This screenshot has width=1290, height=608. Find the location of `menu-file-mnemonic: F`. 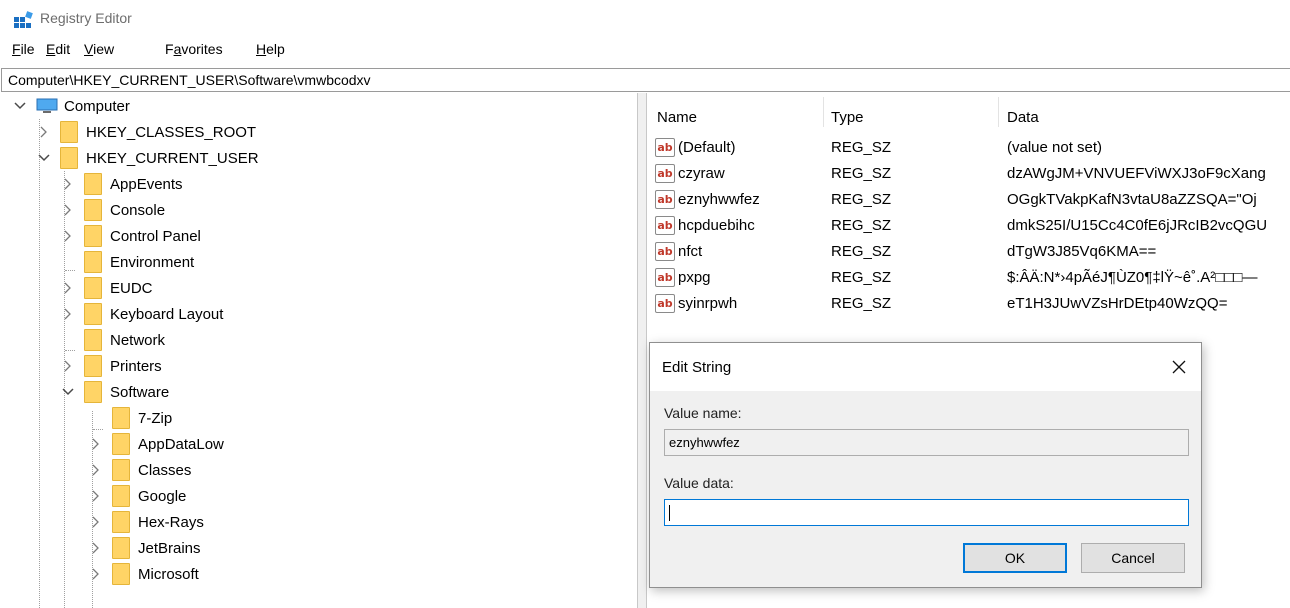

menu-file-mnemonic: F is located at coordinates (16, 49).